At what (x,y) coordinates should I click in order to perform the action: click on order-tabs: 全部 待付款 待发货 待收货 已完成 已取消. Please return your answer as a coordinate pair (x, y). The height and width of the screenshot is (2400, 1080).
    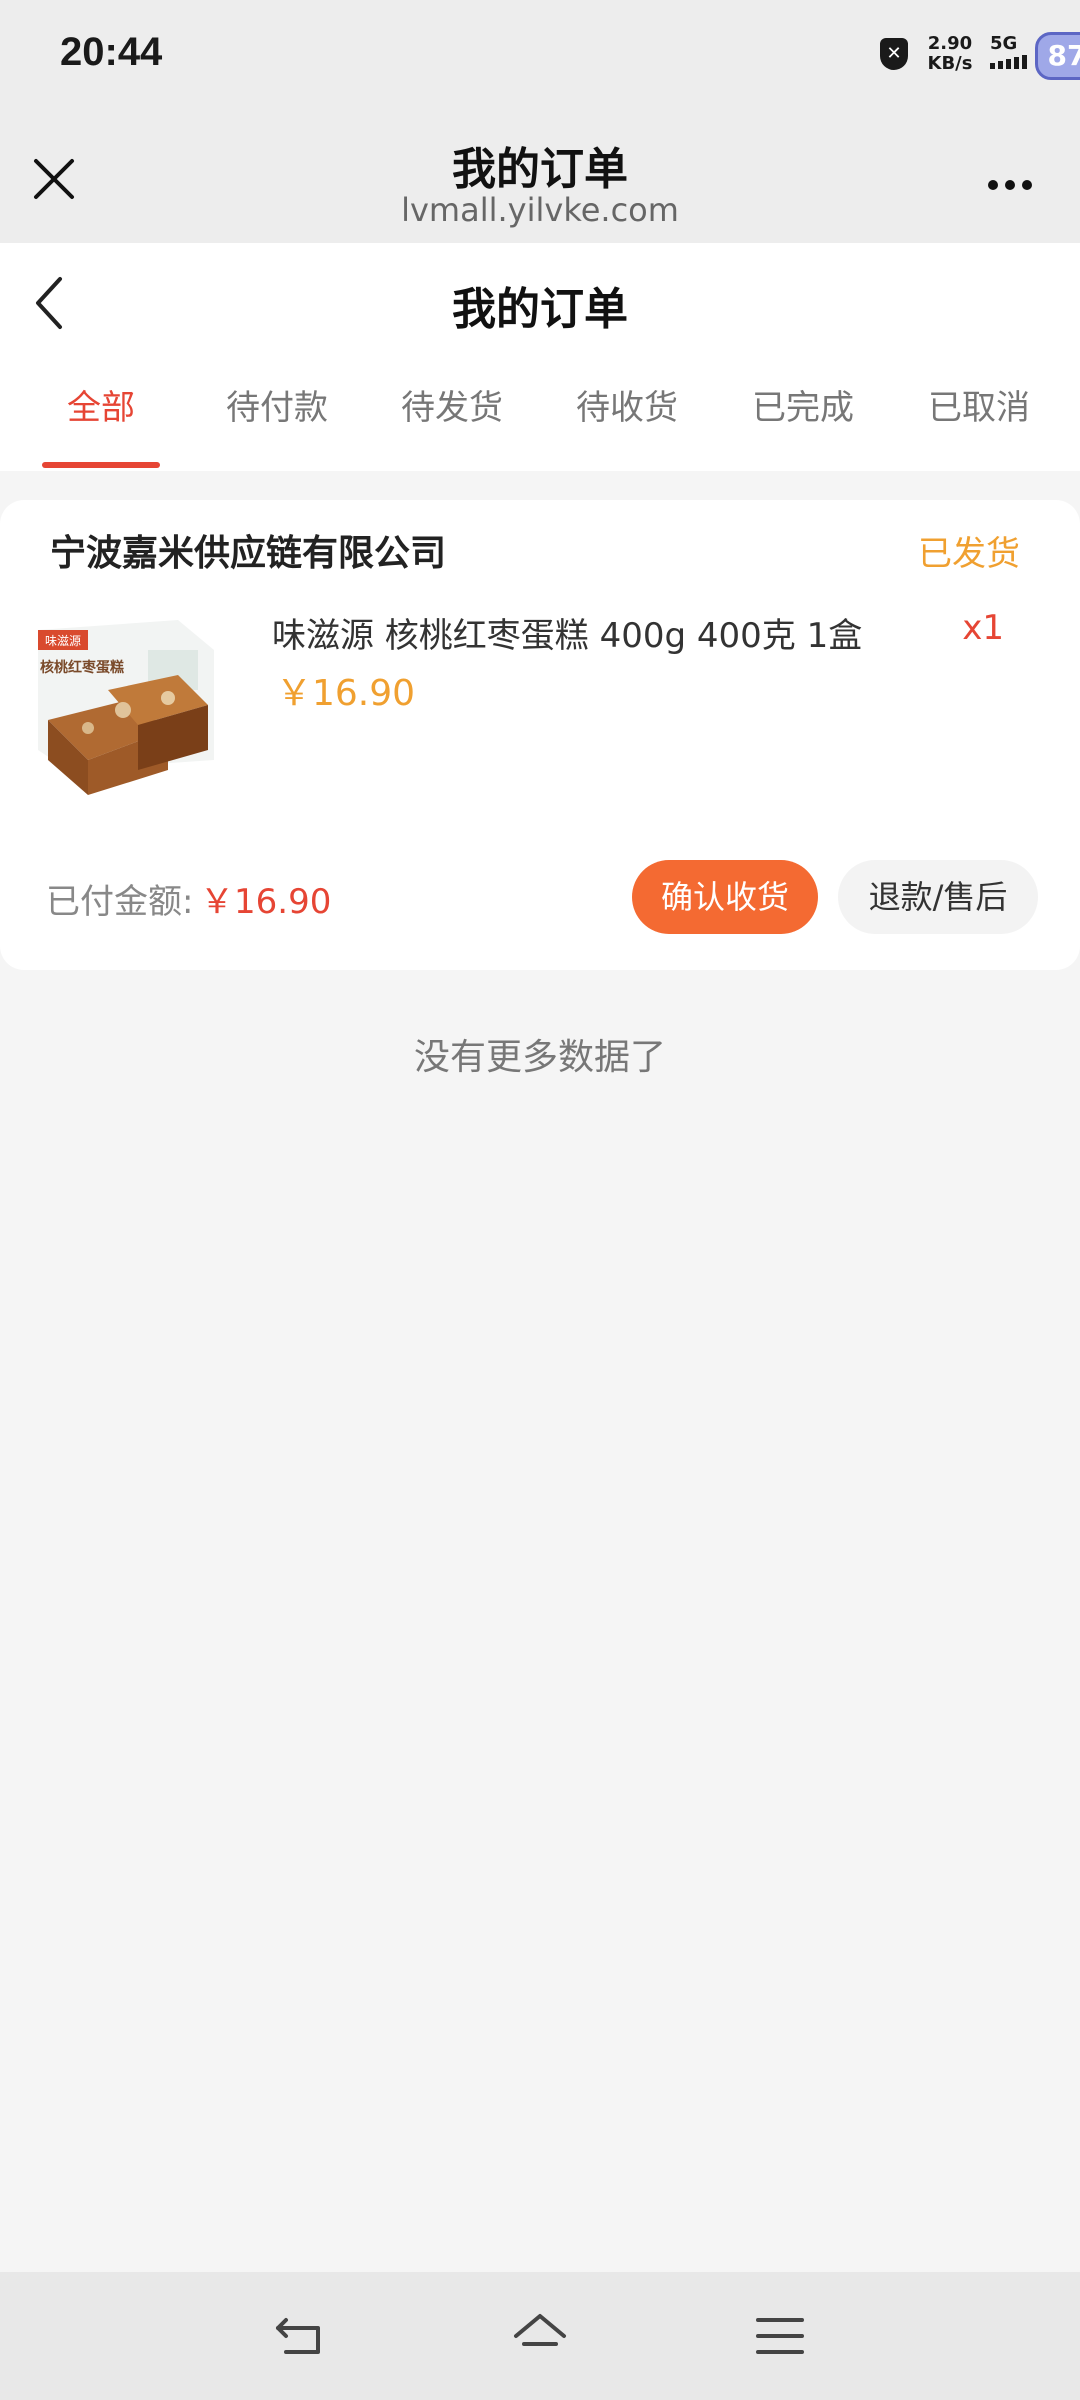
    Looking at the image, I should click on (540, 427).